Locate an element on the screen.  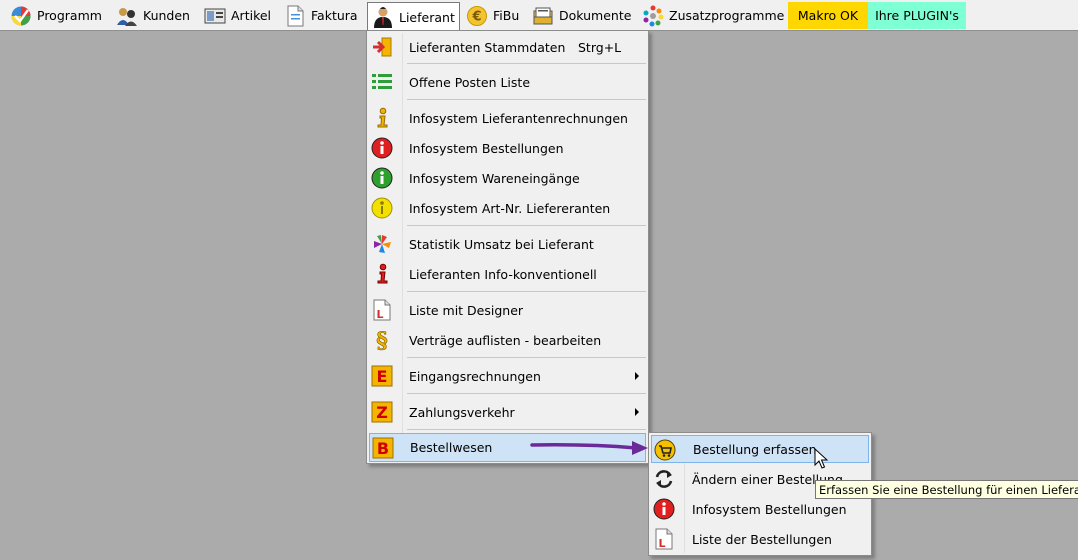
info-red-icon is located at coordinates (382, 273).